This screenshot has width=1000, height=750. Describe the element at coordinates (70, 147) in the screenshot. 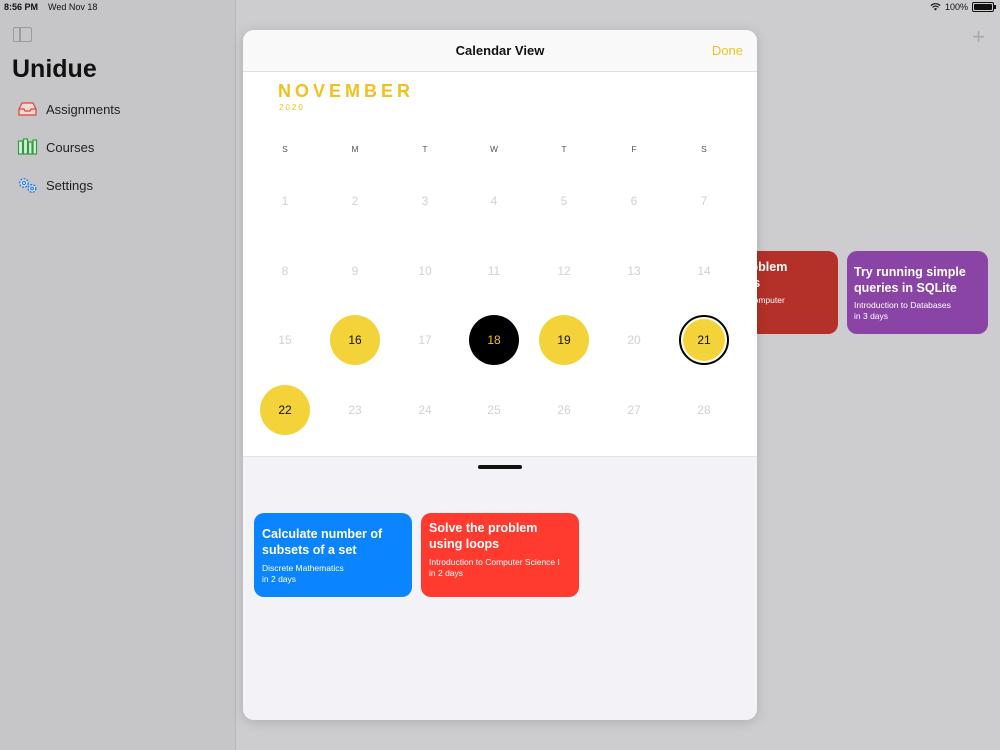

I see `sidebar-item-label: Courses` at that location.